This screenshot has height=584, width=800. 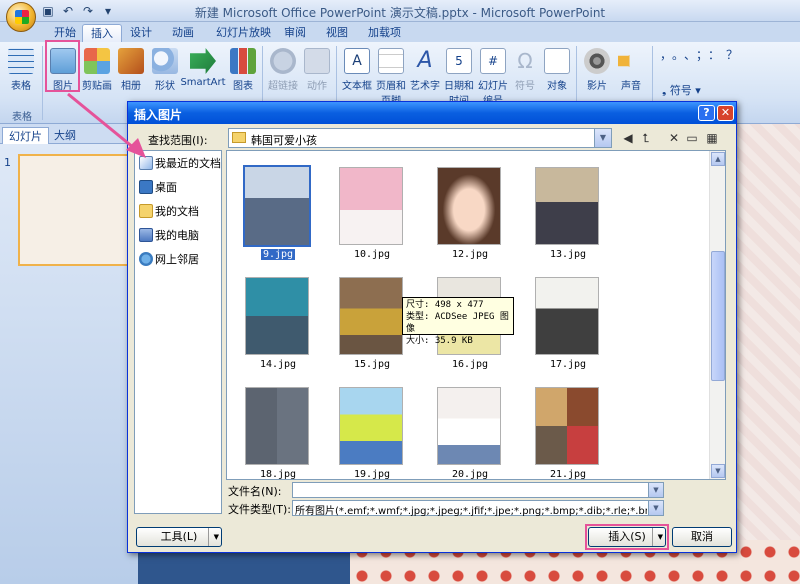 I want to click on desktop-icon, so click(x=146, y=187).